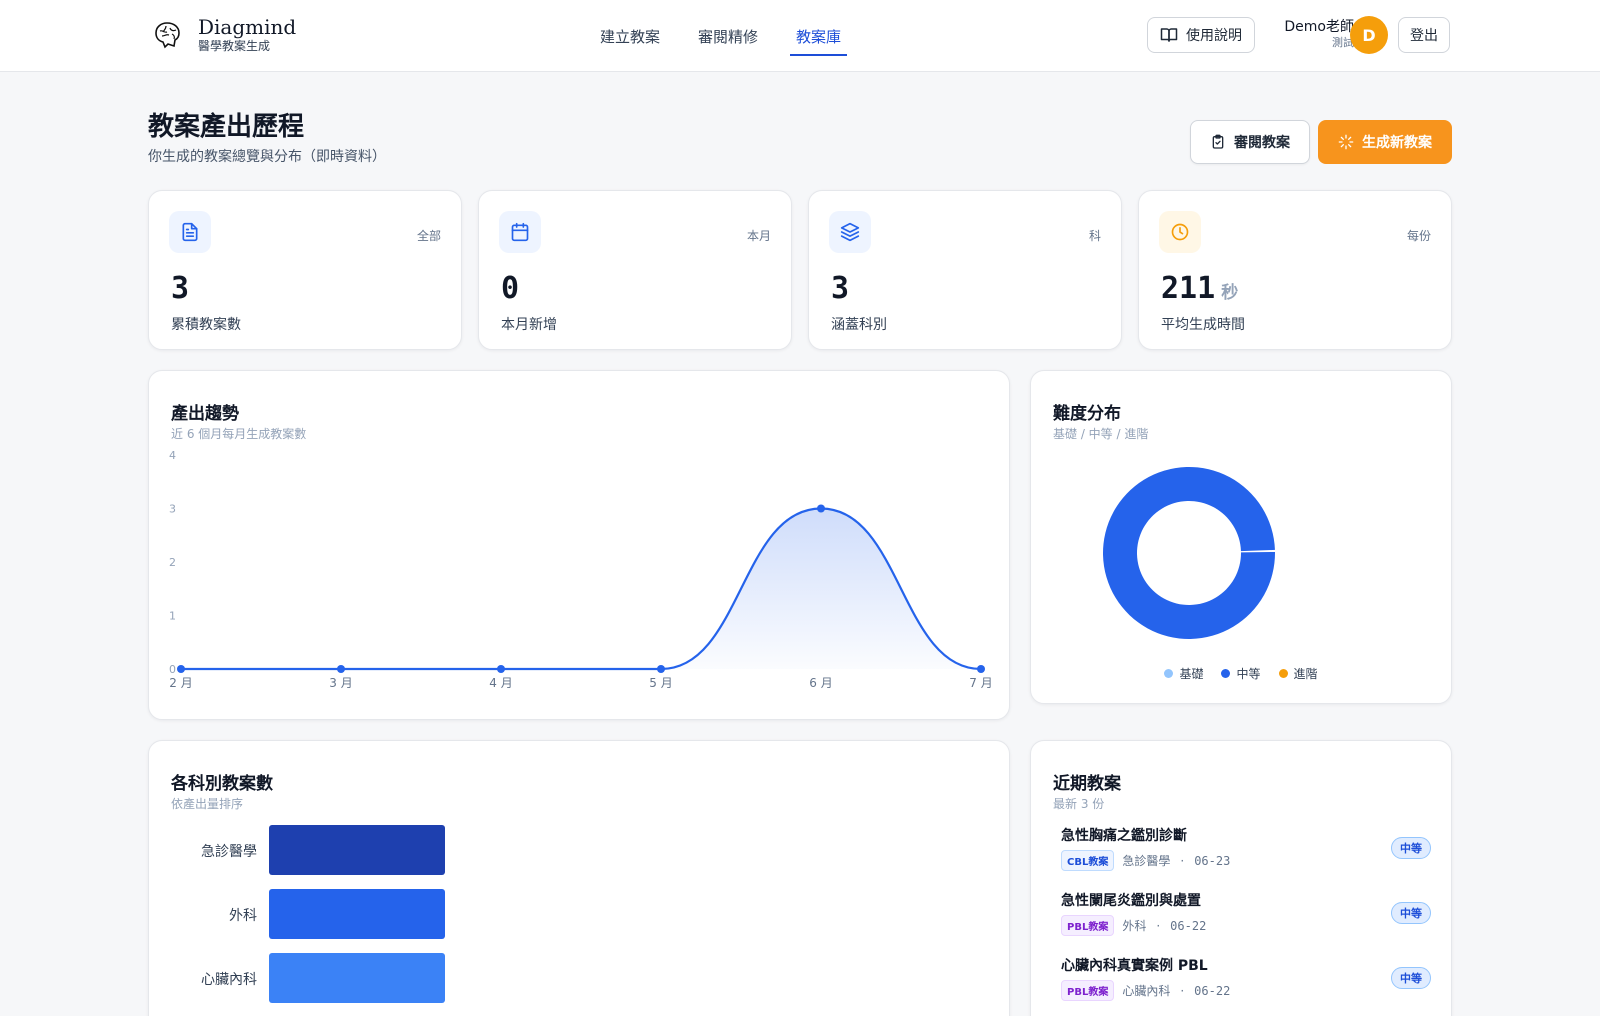 Image resolution: width=1600 pixels, height=1016 pixels. I want to click on recent-case-item: 心臟內科真實案例 PBL PBL教案 心臟內科 · 06-22 中等, so click(1246, 985).